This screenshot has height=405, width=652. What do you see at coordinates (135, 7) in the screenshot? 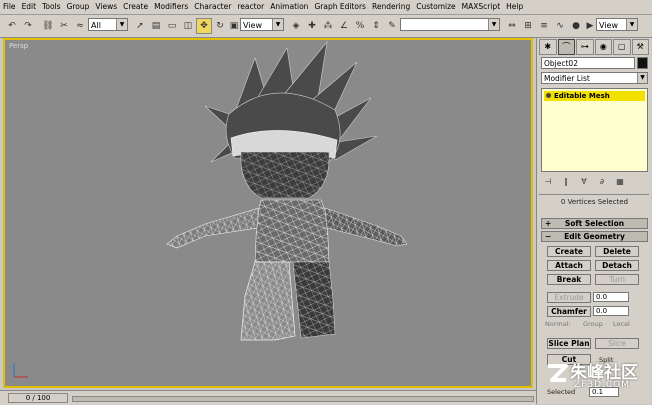
I see `menu-create: Create` at bounding box center [135, 7].